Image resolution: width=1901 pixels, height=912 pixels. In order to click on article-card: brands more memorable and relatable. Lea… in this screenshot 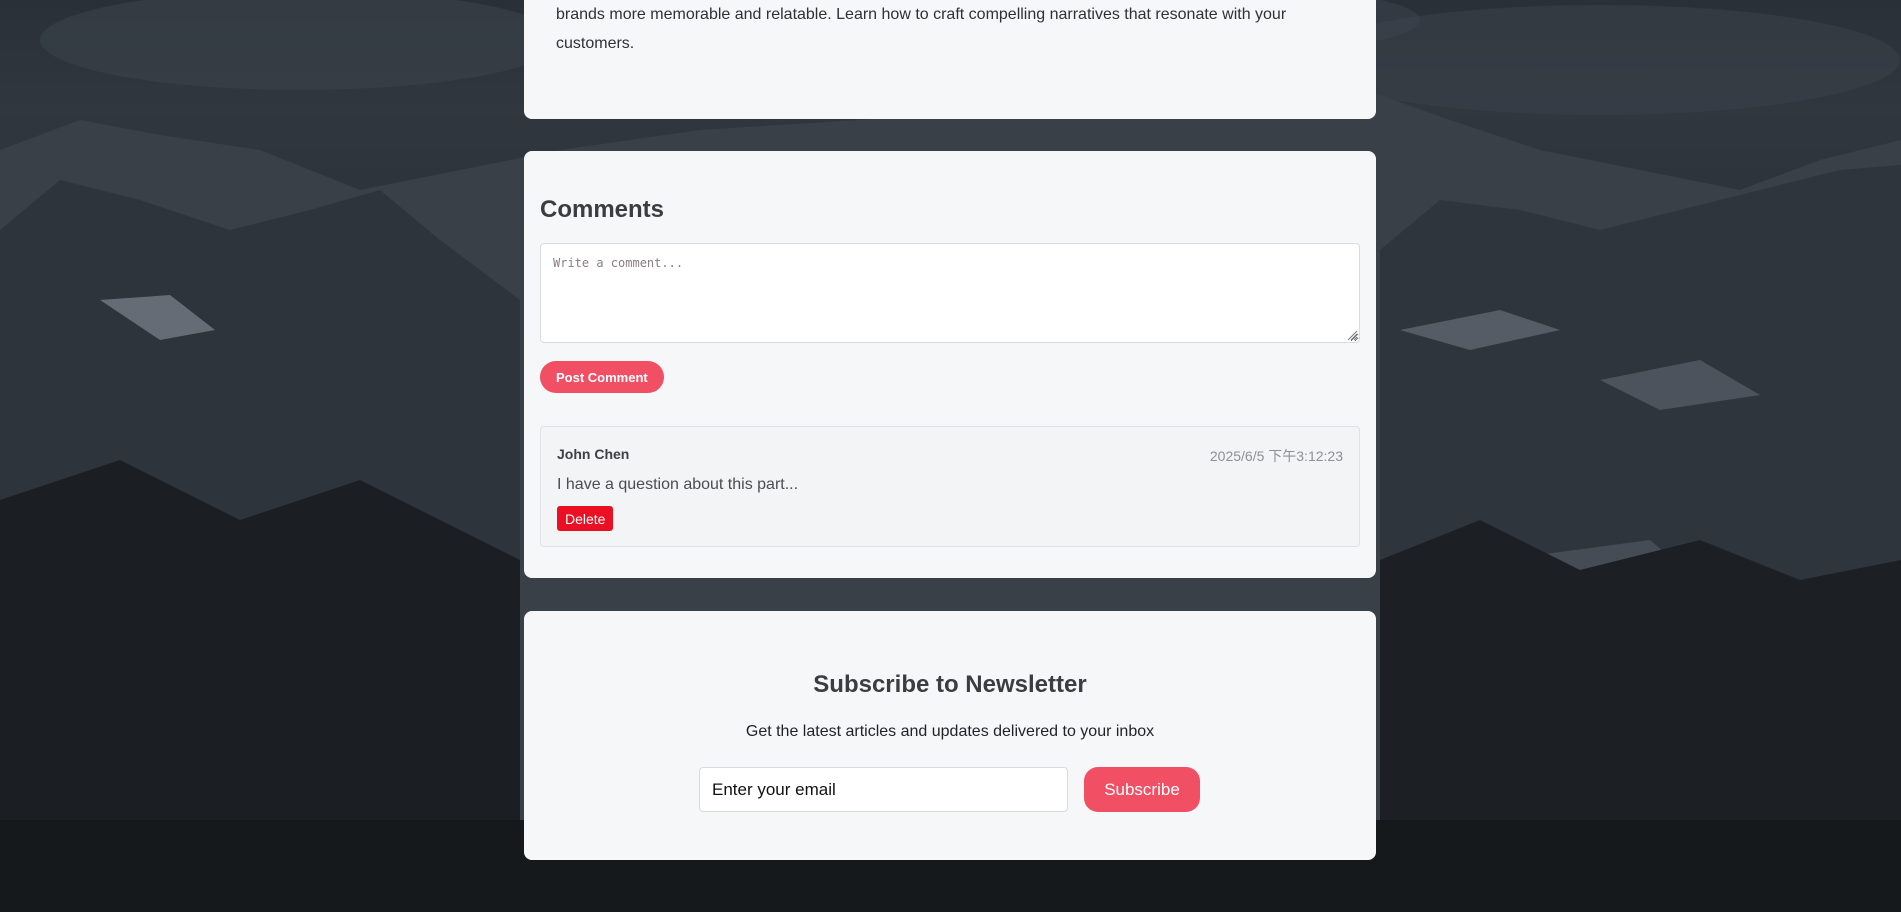, I will do `click(950, 59)`.